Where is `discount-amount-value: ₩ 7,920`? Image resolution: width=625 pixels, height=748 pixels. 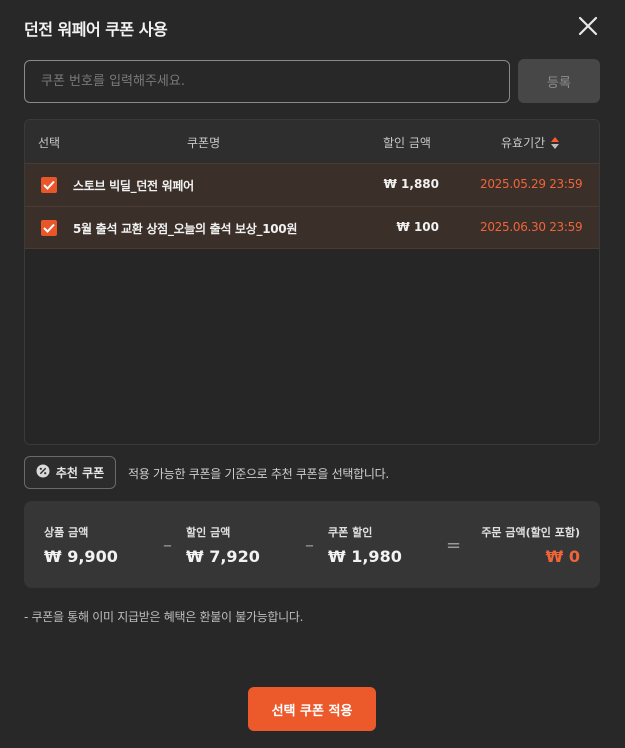 discount-amount-value: ₩ 7,920 is located at coordinates (223, 556).